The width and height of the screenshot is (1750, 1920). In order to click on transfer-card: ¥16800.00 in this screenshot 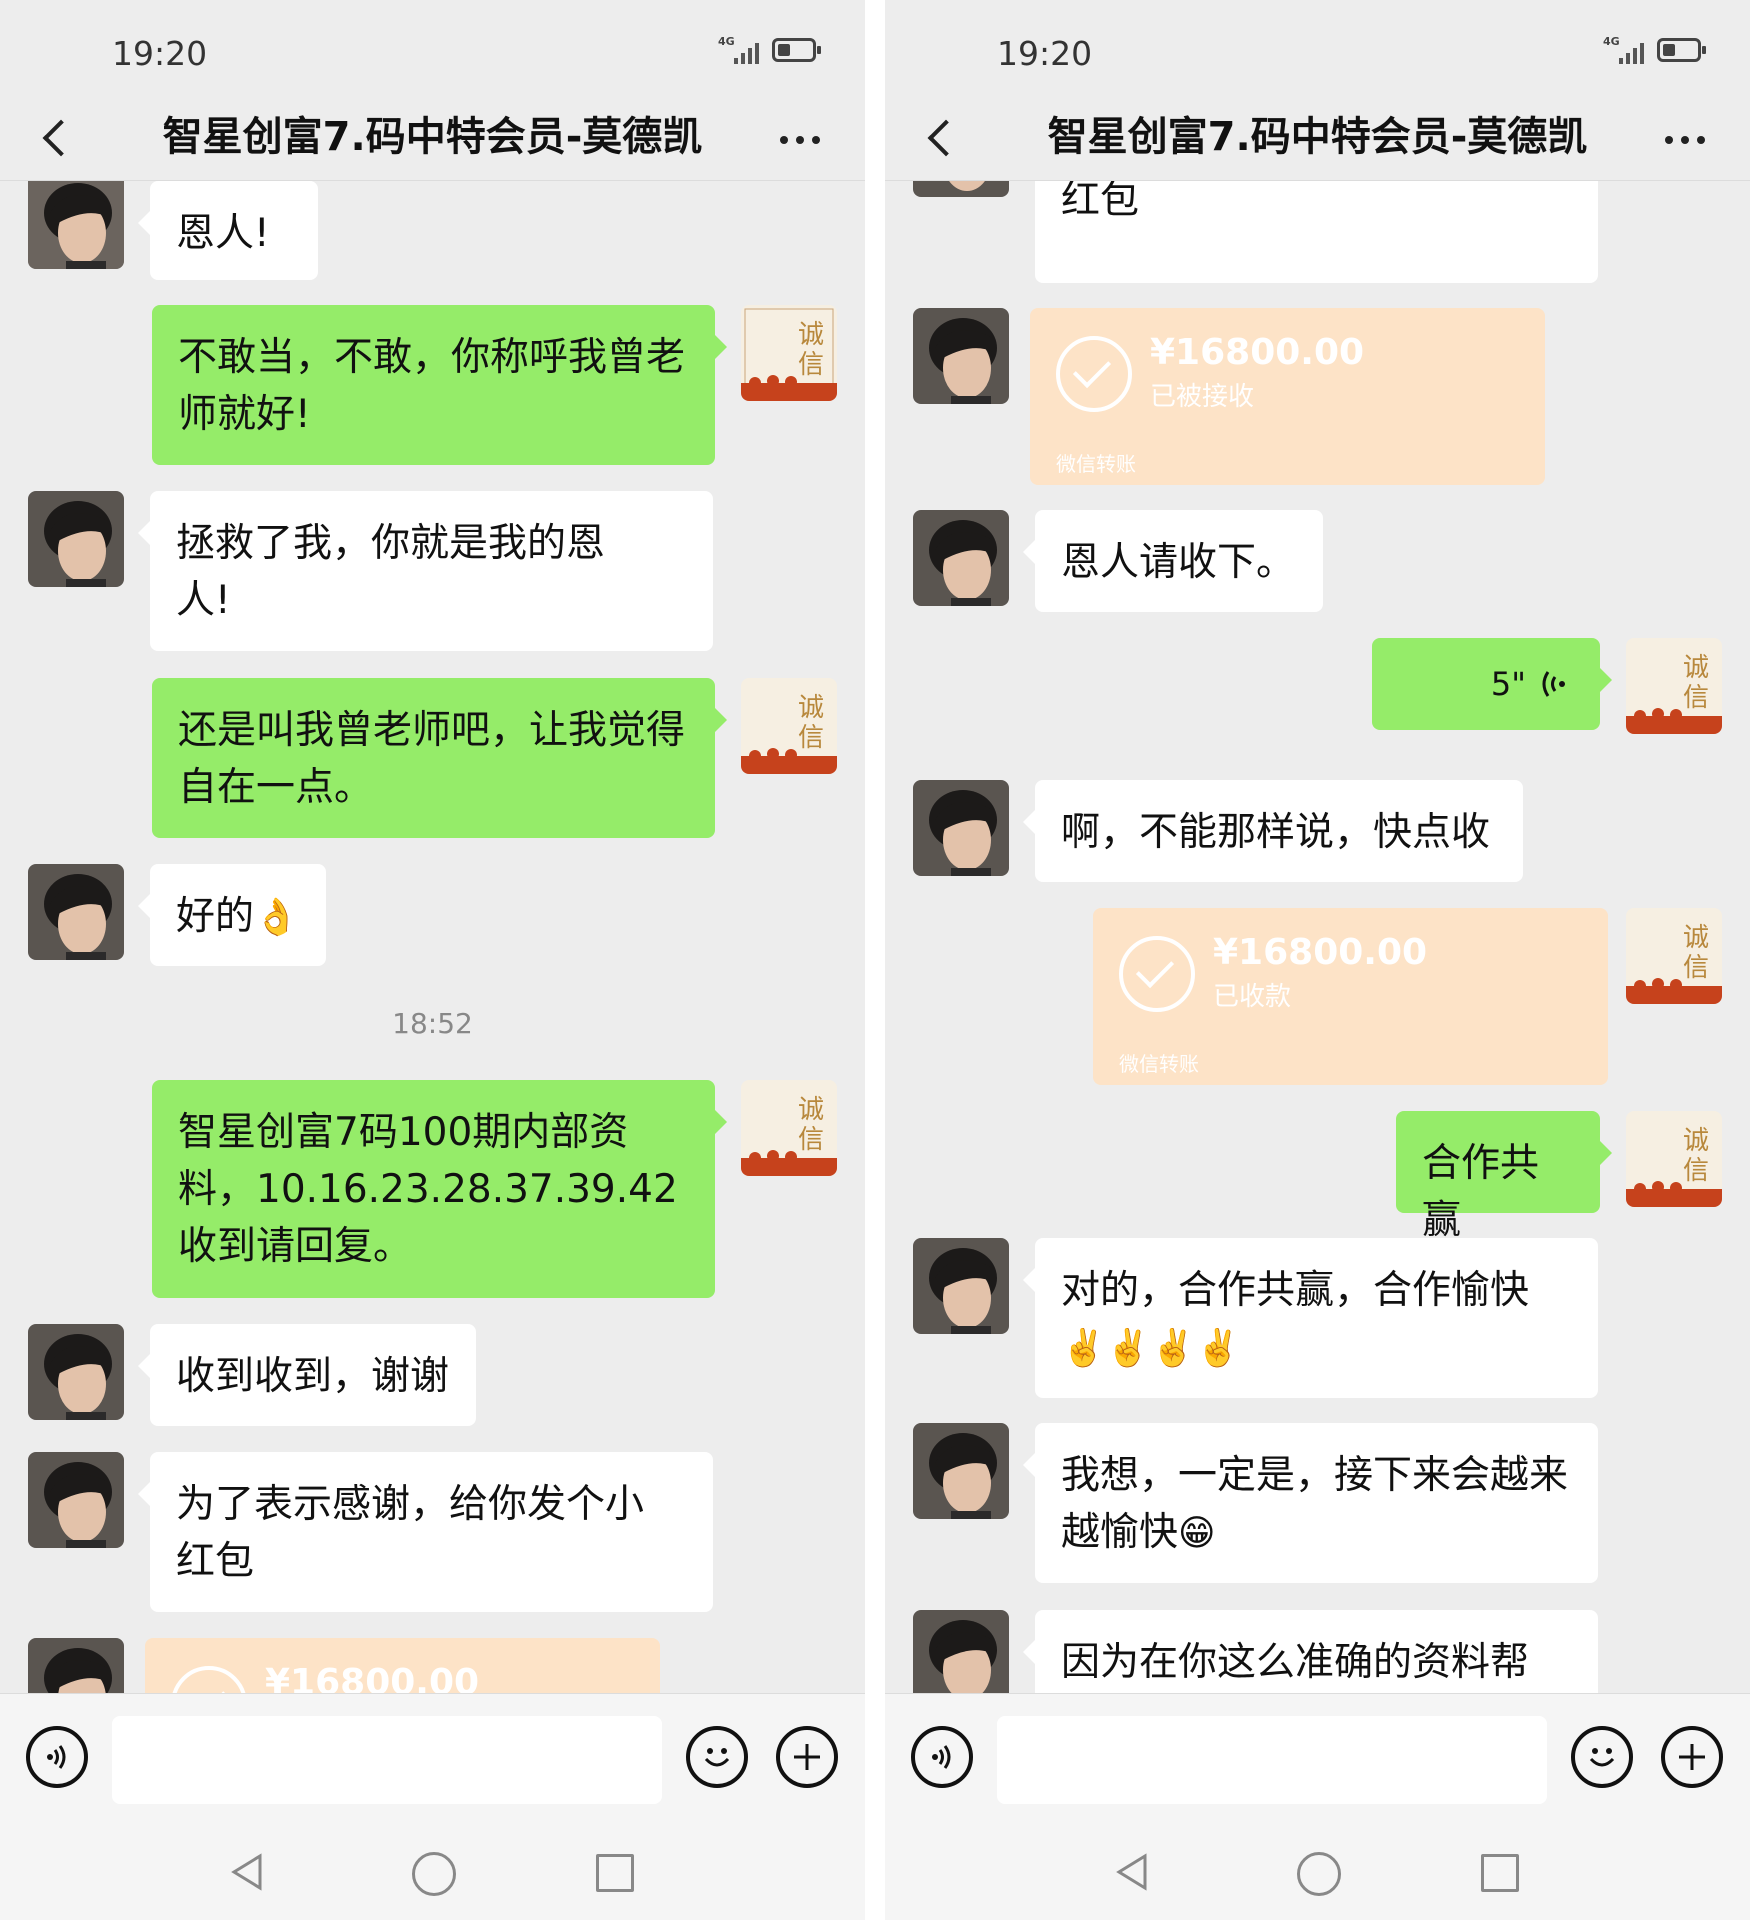, I will do `click(402, 1665)`.